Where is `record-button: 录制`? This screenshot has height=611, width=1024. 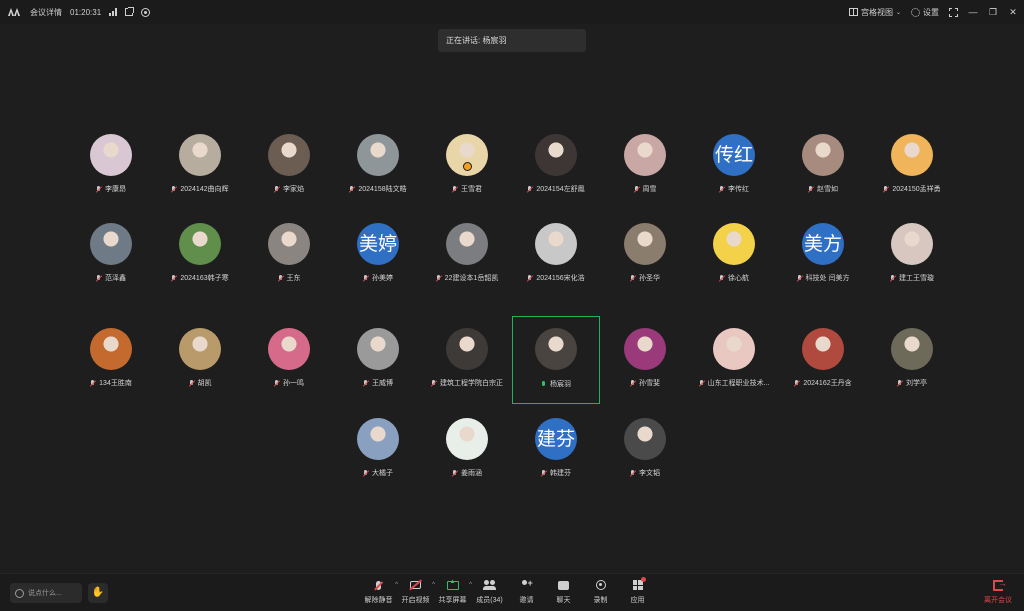 record-button: 录制 is located at coordinates (600, 591).